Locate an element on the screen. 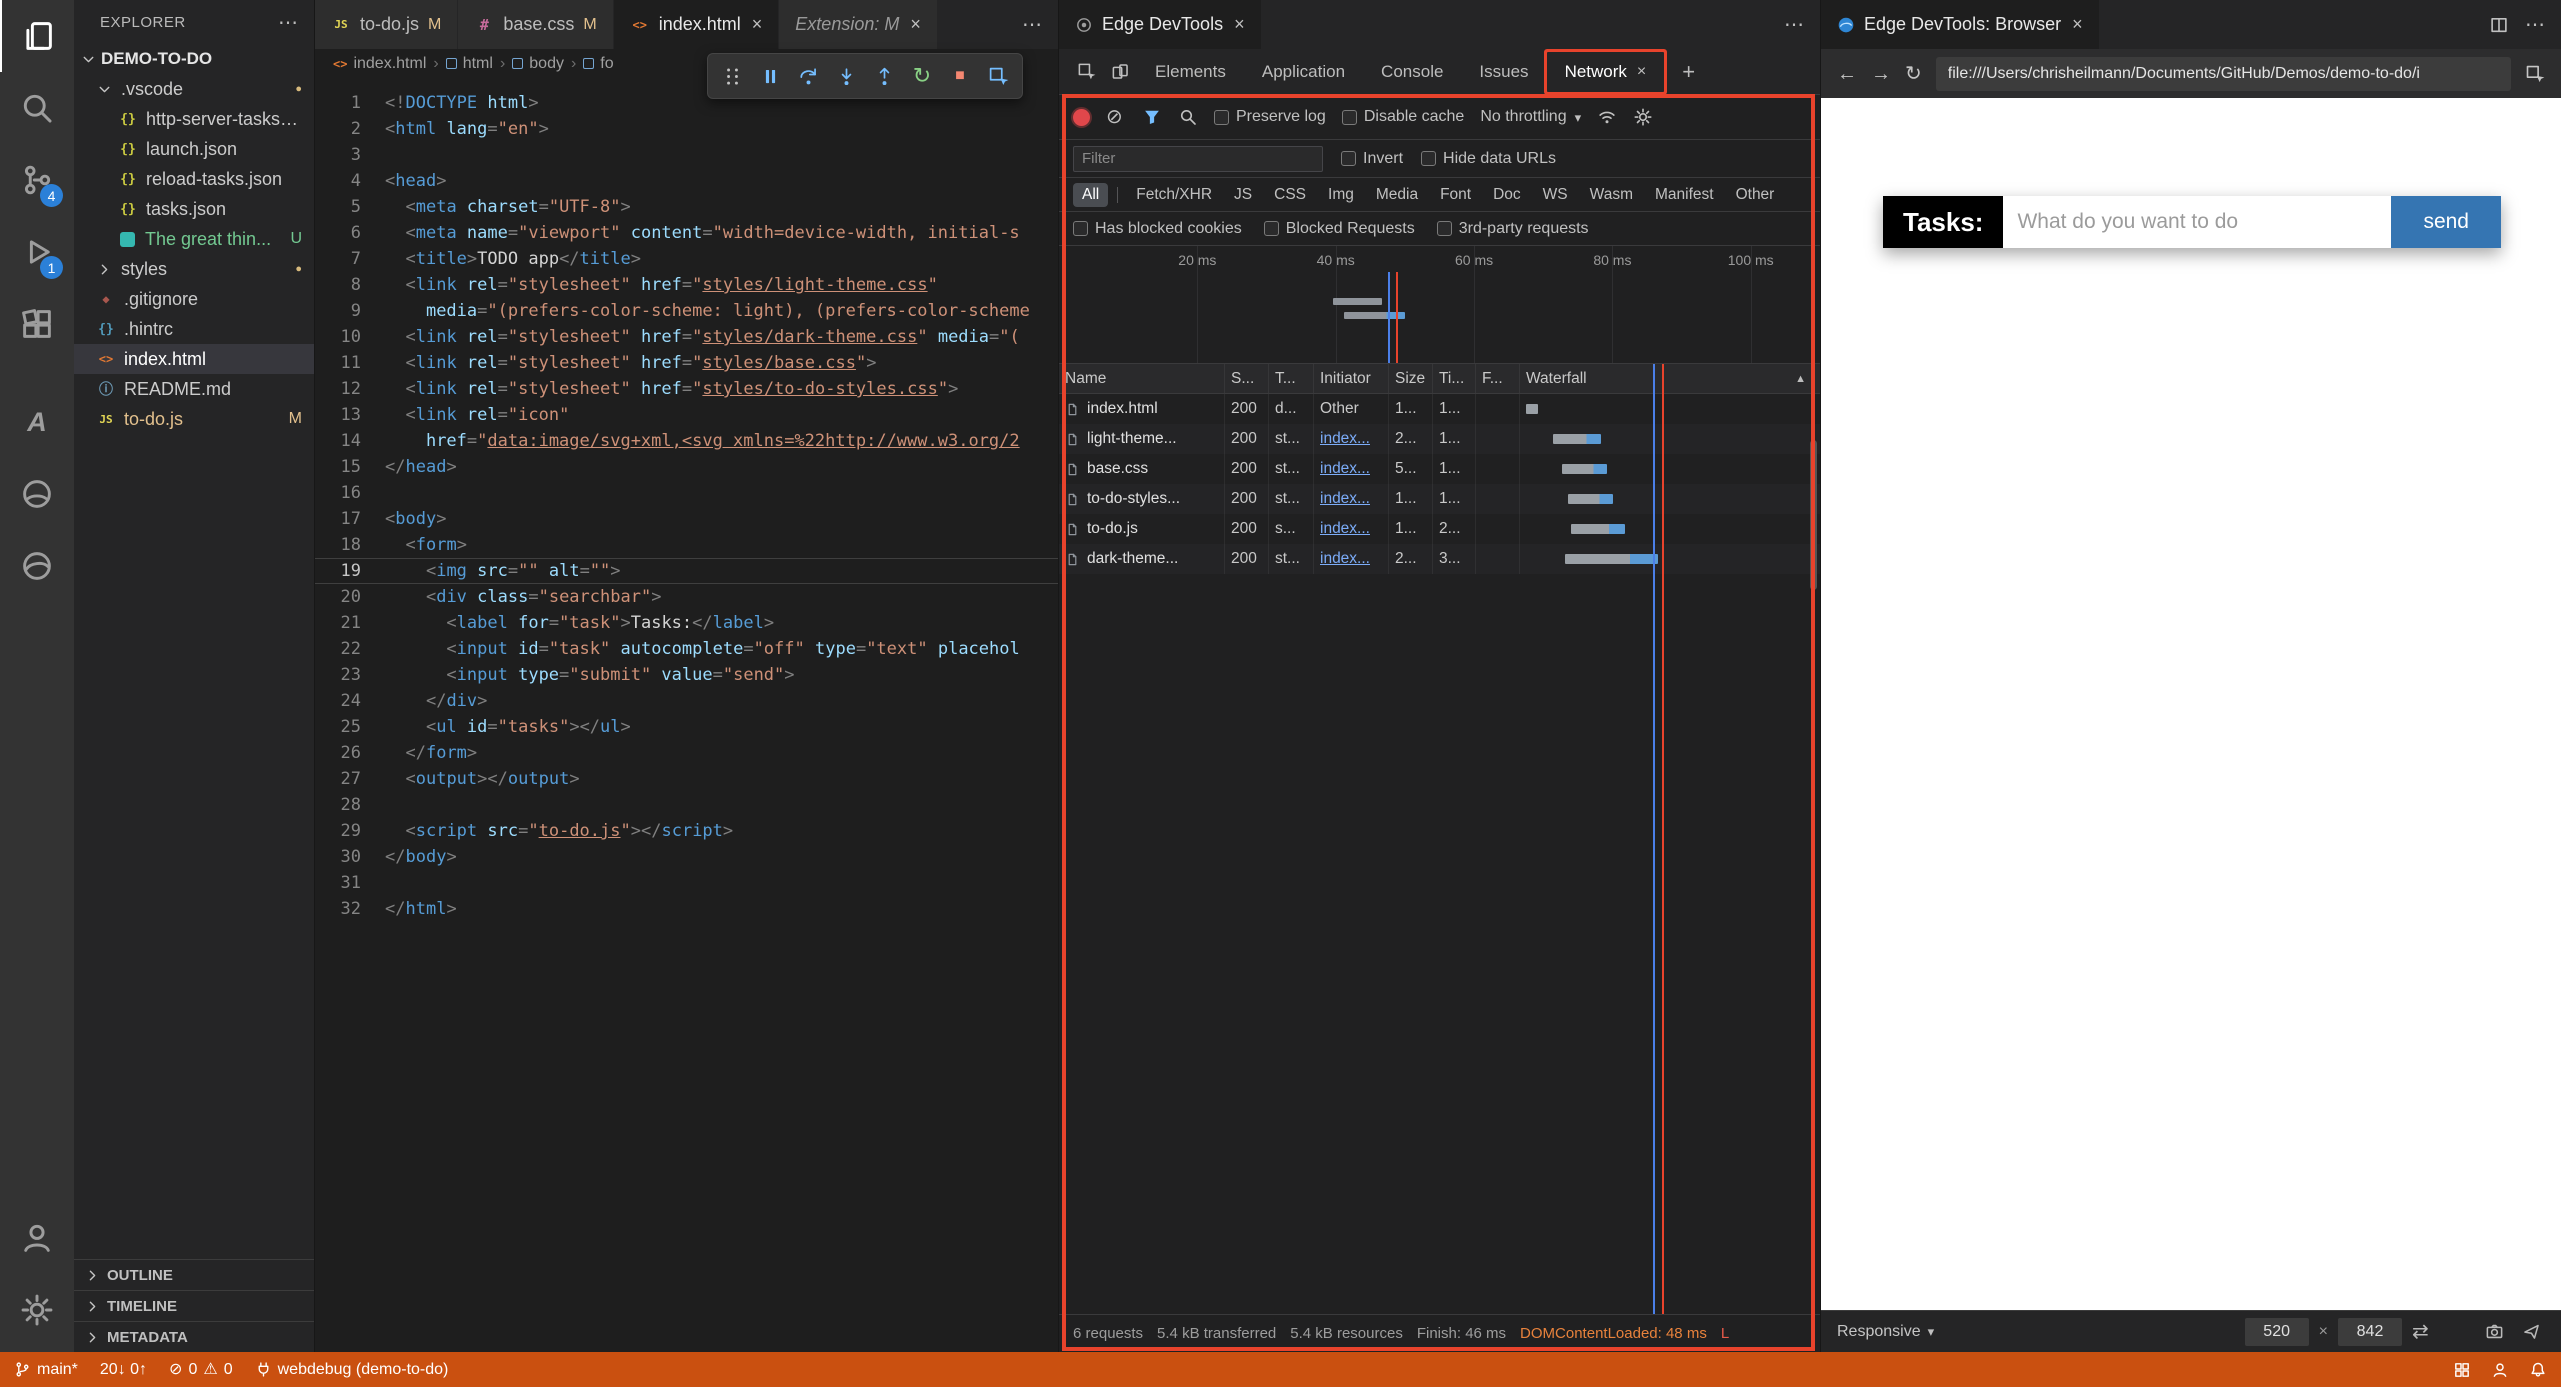  column-header-initiator: Initiator is located at coordinates (1351, 378).